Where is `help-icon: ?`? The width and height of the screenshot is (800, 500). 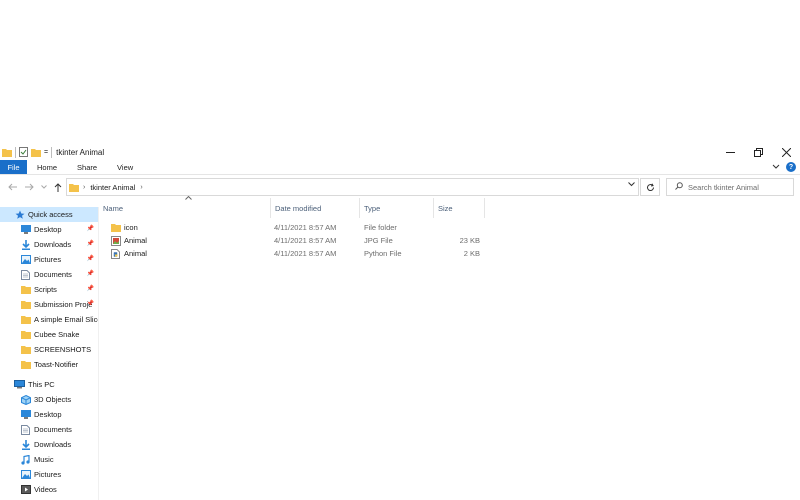
help-icon: ? is located at coordinates (791, 167).